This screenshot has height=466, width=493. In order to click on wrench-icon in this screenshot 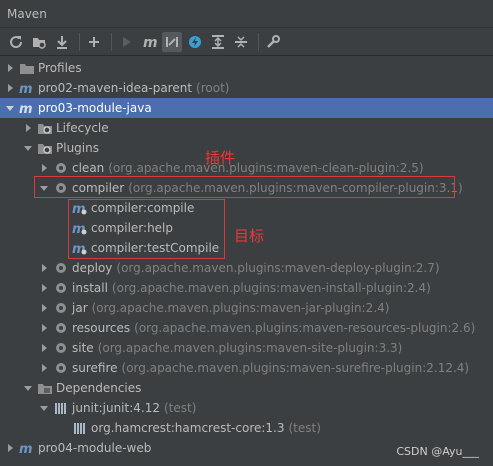, I will do `click(273, 41)`.